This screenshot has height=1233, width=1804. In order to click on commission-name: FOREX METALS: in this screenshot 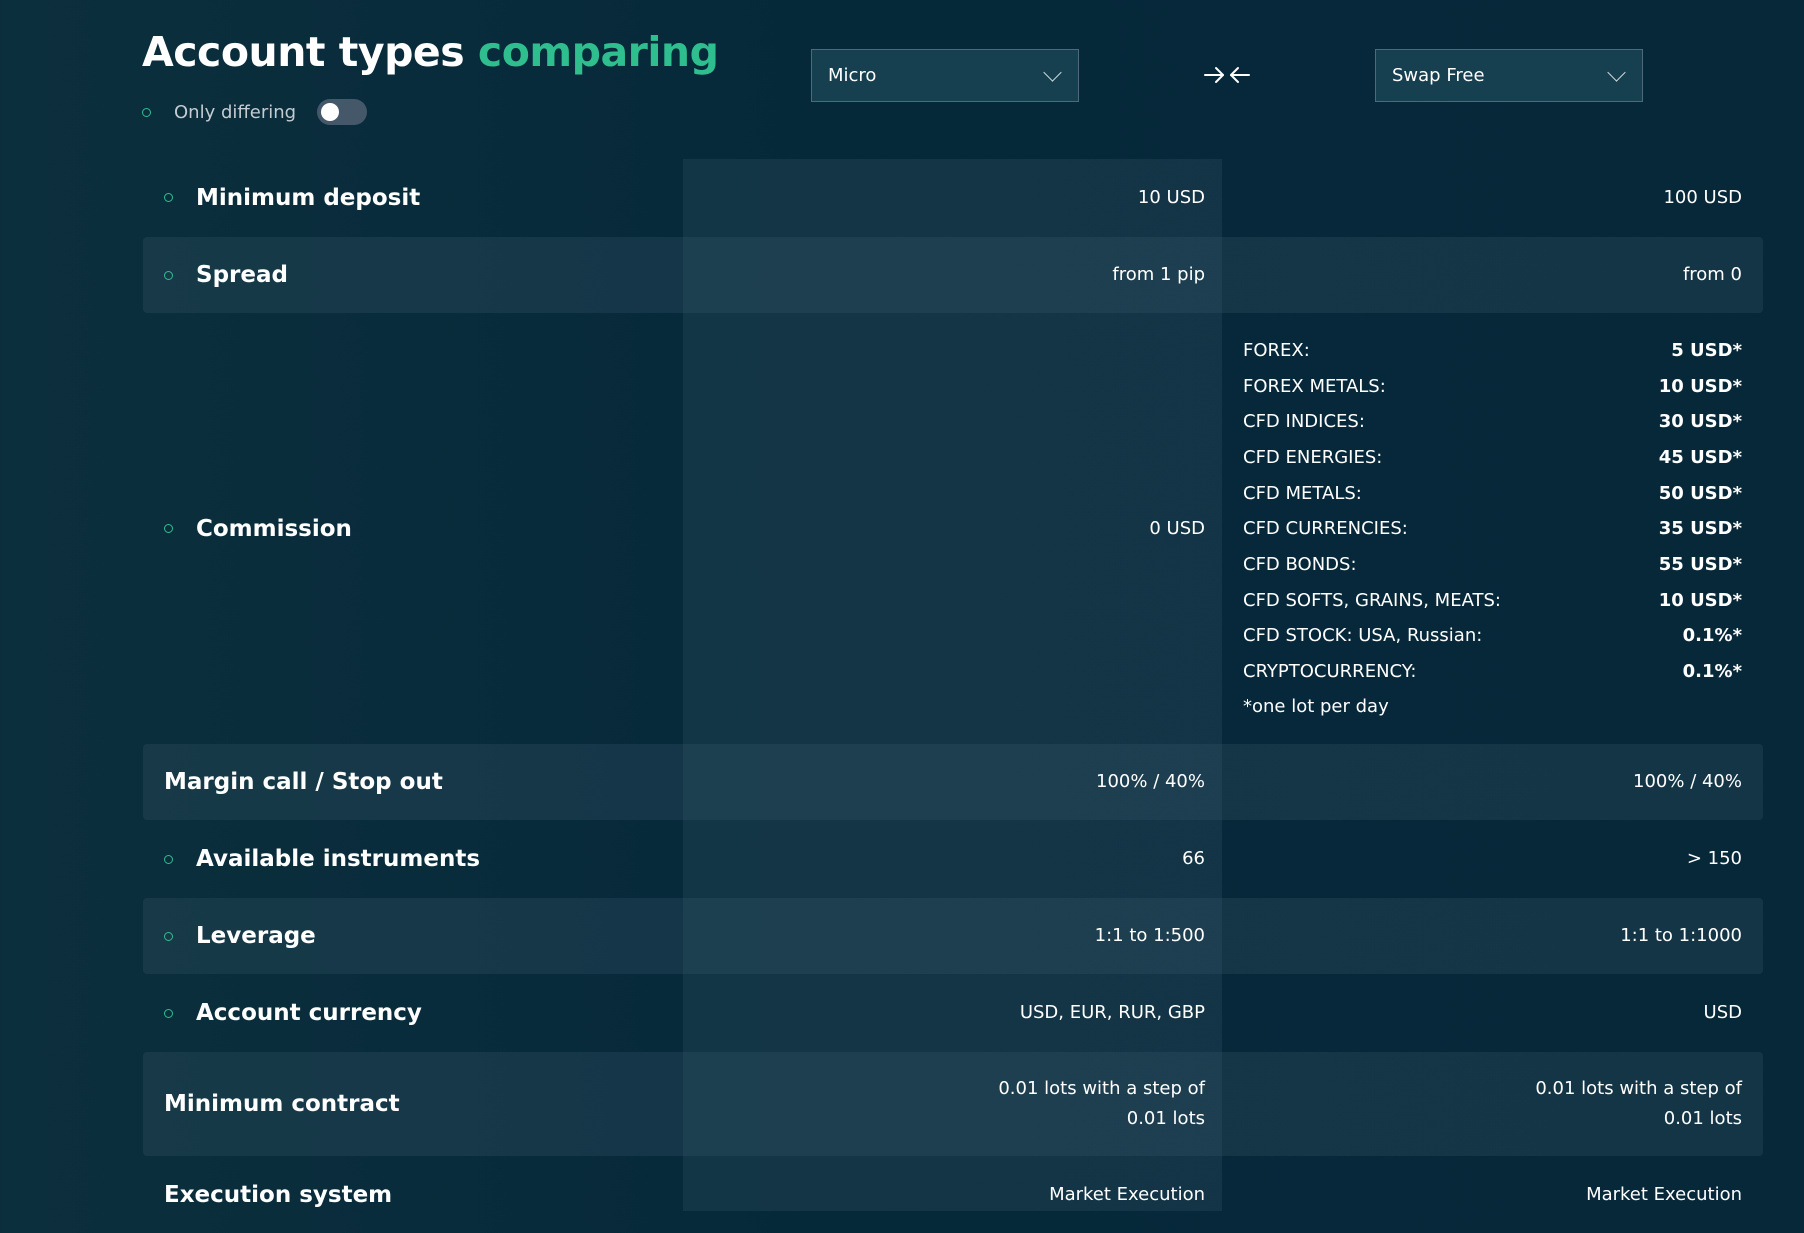, I will do `click(1314, 386)`.